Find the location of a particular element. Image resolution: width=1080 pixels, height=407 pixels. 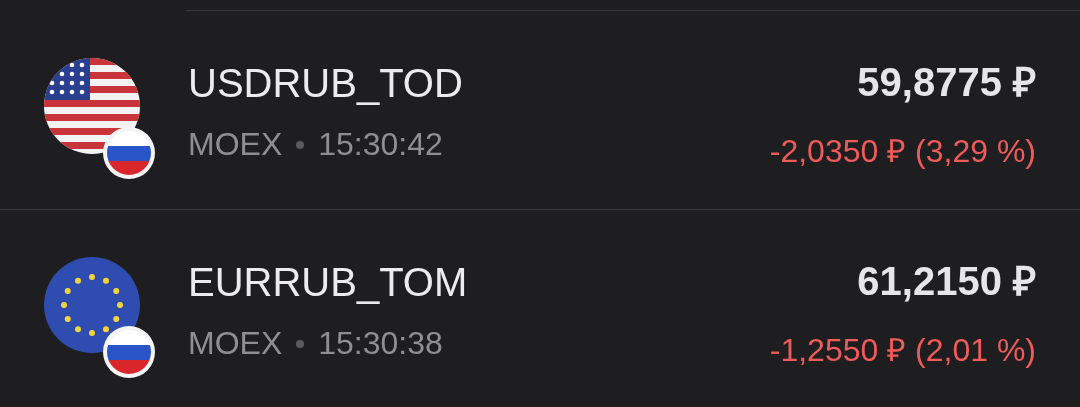

quote-time: 15:30:42 is located at coordinates (380, 144).